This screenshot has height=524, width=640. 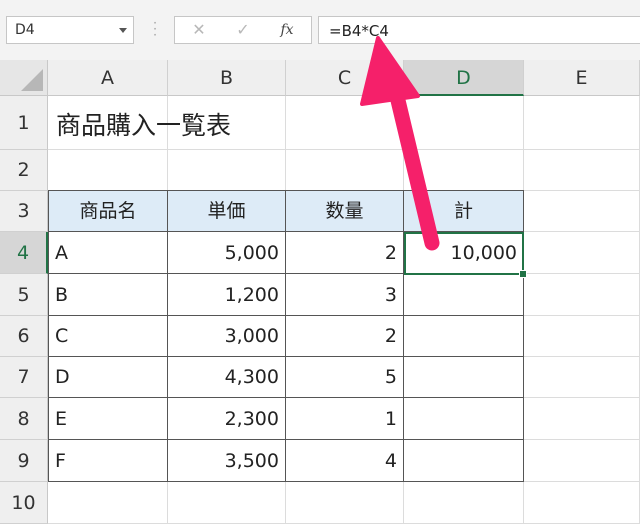 I want to click on check-icon: ✓, so click(x=243, y=30).